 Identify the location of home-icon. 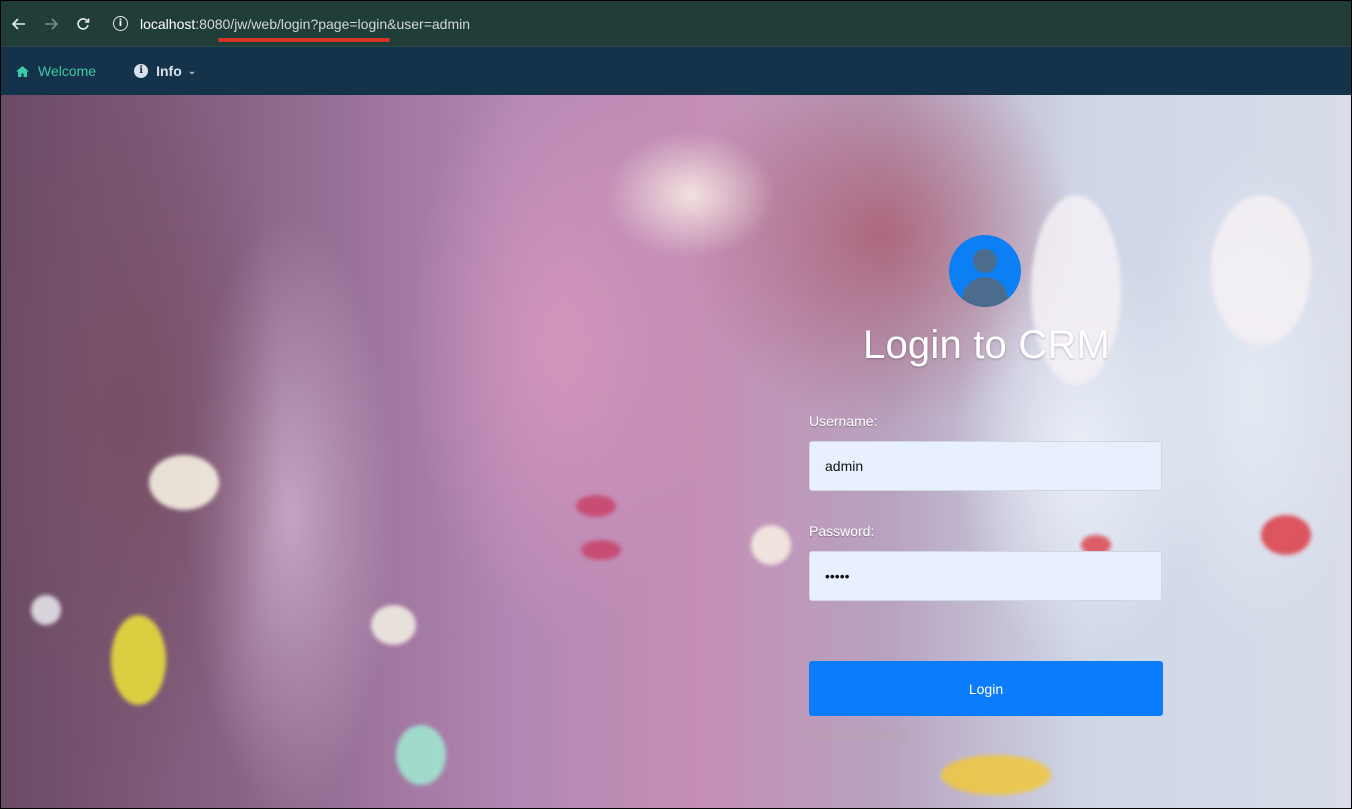
(22, 71).